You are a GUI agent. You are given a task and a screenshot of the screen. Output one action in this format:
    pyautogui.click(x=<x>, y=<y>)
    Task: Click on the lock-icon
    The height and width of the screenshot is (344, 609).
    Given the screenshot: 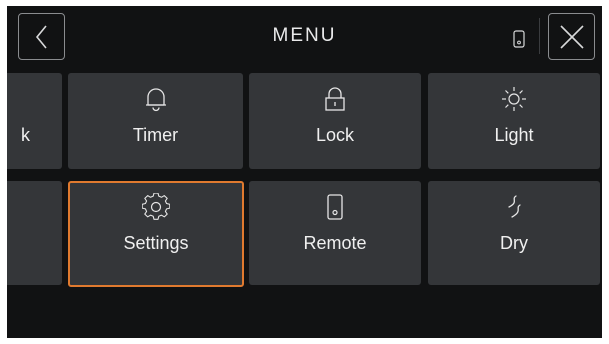 What is the action you would take?
    pyautogui.click(x=335, y=99)
    